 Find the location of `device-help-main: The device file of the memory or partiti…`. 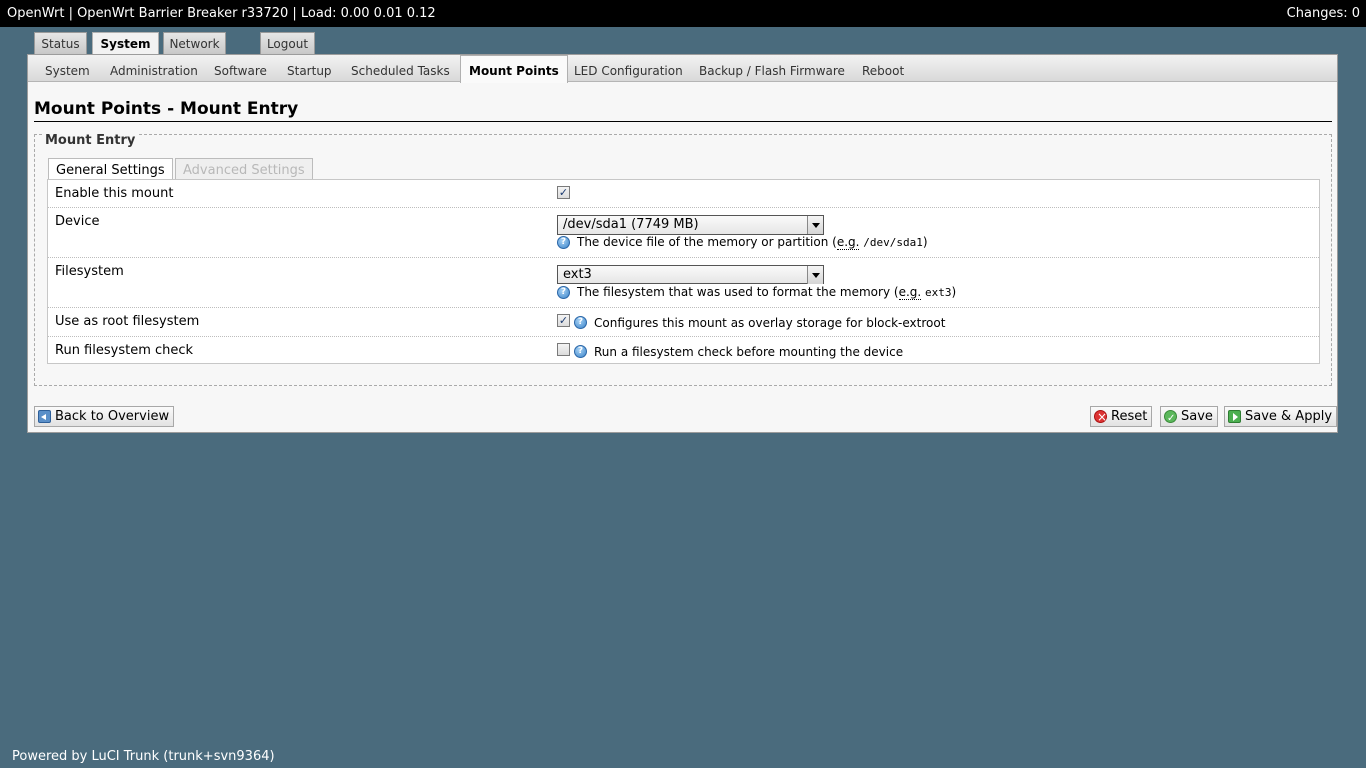

device-help-main: The device file of the memory or partiti… is located at coordinates (707, 242).